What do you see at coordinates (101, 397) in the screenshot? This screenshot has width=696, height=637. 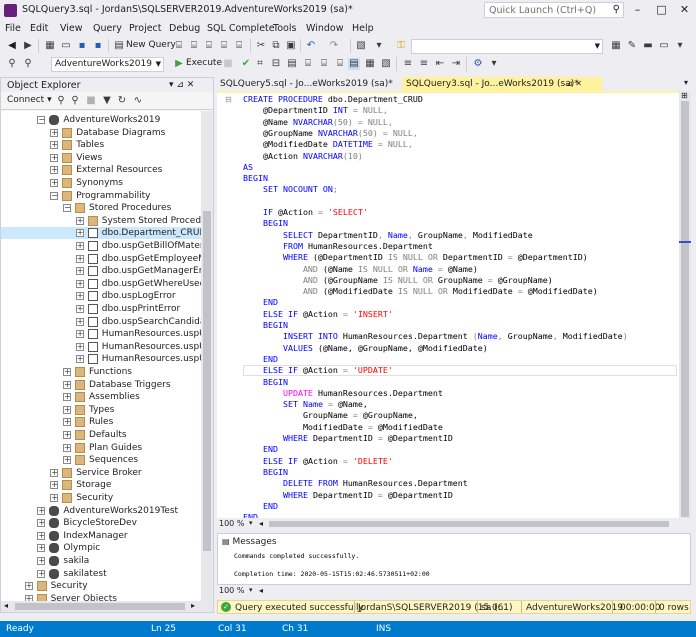 I see `tree-item: + Assemblies` at bounding box center [101, 397].